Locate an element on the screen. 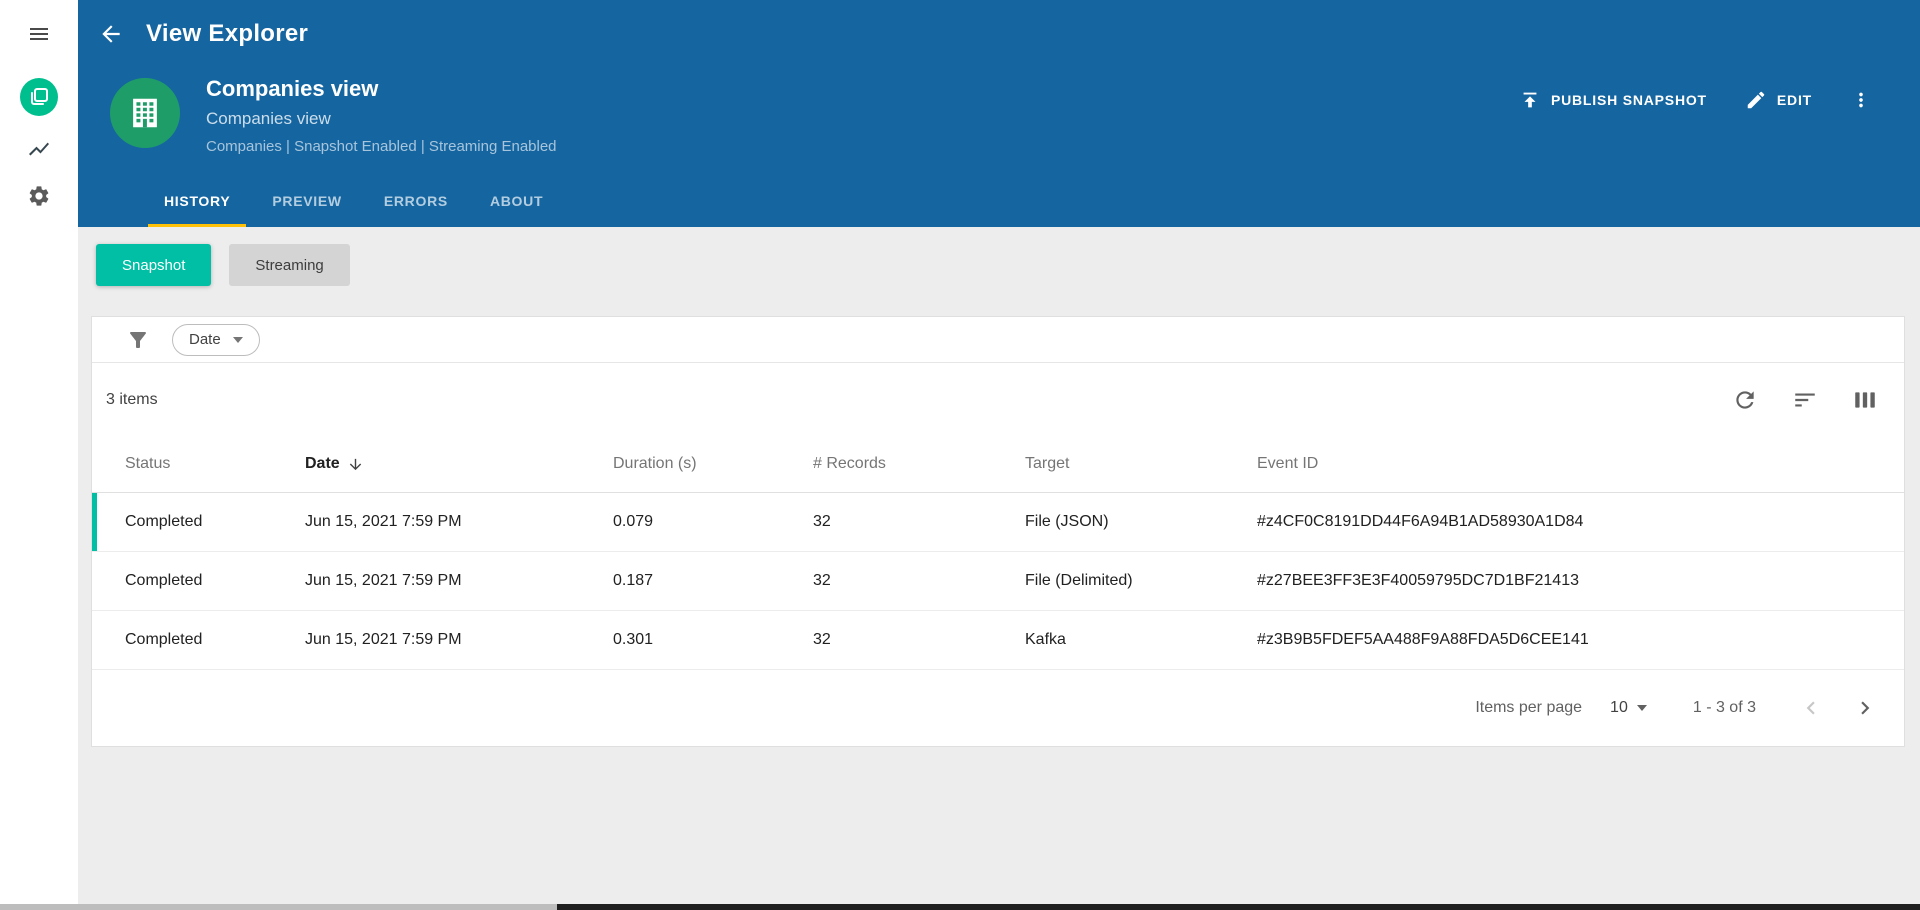 The image size is (1920, 910). results-toolbar: 3 items is located at coordinates (998, 399).